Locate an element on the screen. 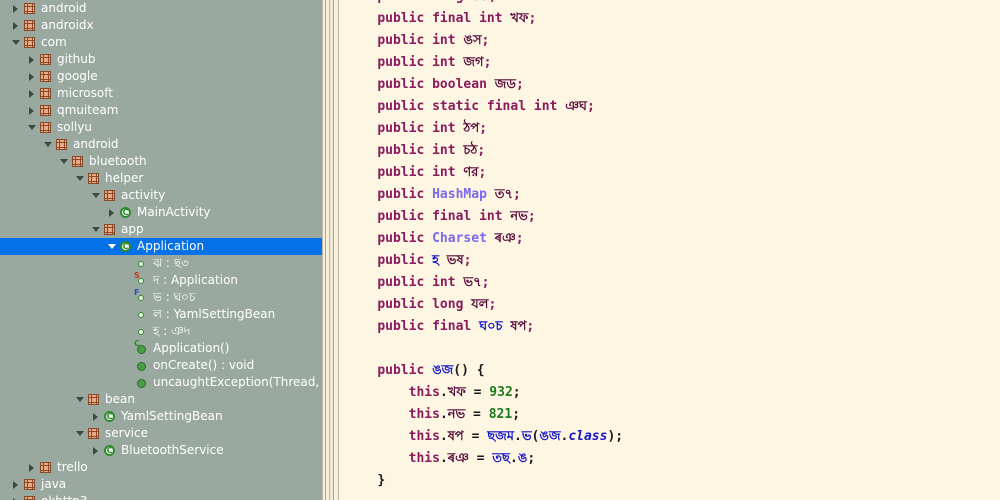 This screenshot has height=500, width=1000. tree-row: S দ : Application is located at coordinates (161, 280).